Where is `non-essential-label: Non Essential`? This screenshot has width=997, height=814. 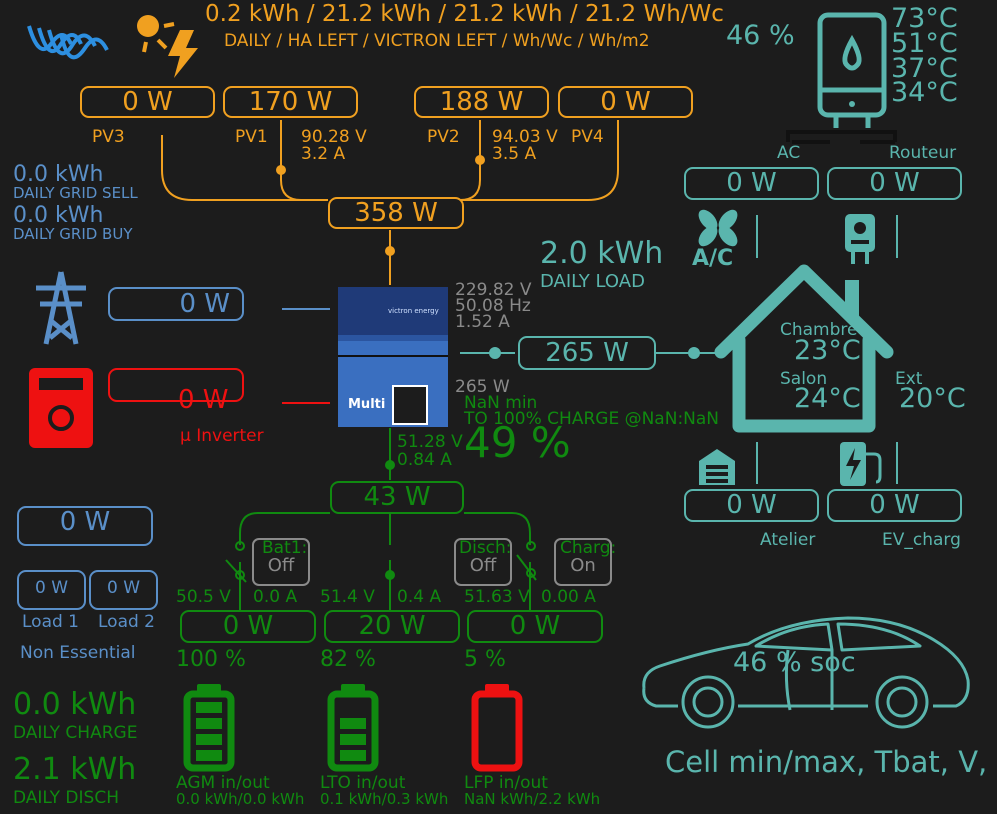
non-essential-label: Non Essential is located at coordinates (78, 653).